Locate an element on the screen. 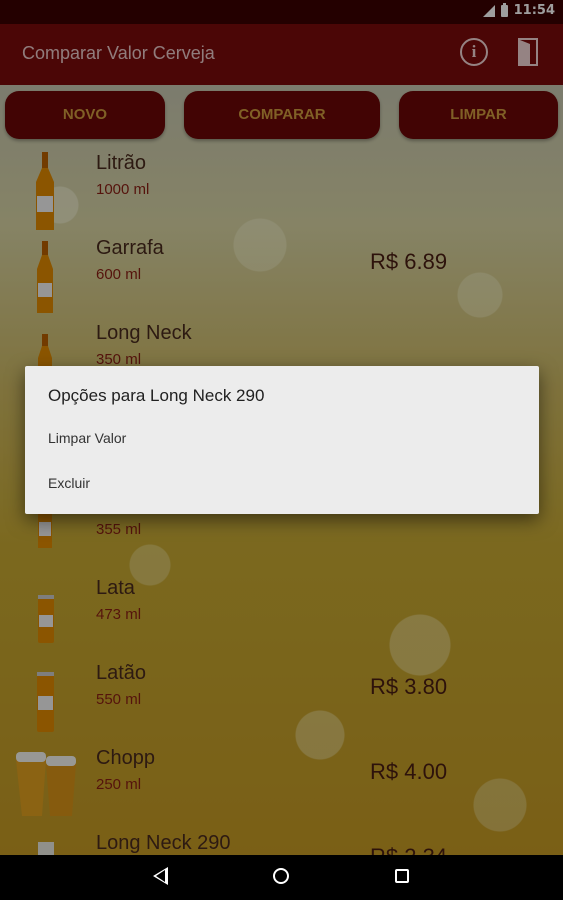 The image size is (563, 900). home-icon is located at coordinates (281, 876).